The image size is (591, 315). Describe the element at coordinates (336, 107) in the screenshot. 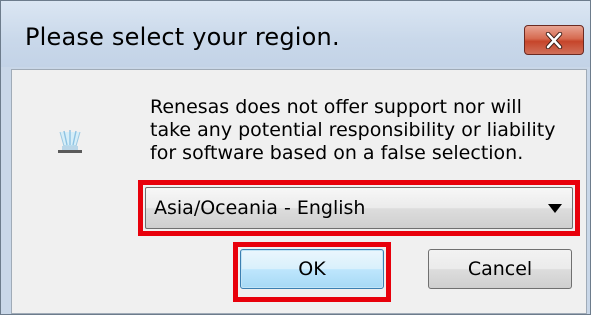

I see `message-line: Renesas does not offer support nor will` at that location.